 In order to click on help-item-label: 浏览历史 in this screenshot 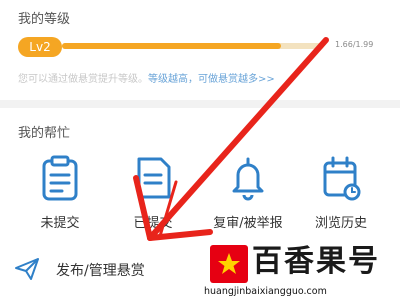, I will do `click(340, 223)`.